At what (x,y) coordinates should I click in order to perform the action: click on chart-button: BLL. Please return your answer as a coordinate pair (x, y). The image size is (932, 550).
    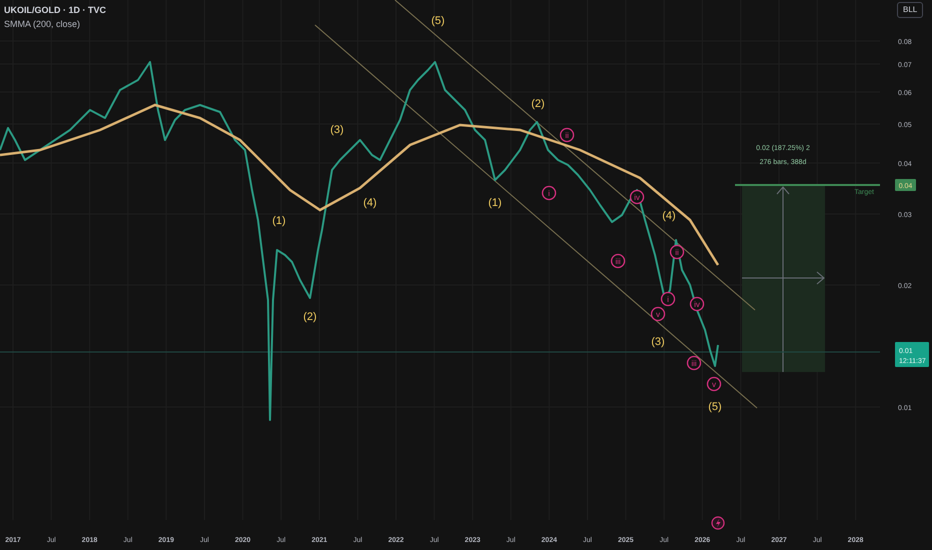
    Looking at the image, I should click on (910, 10).